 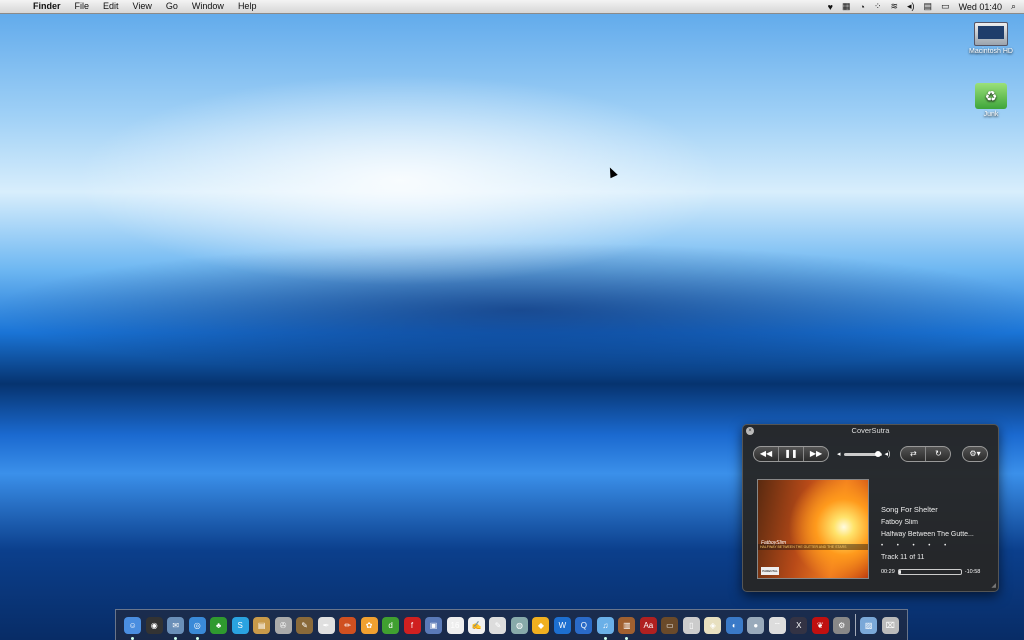 I want to click on warning-icon: ◆, so click(x=541, y=625).